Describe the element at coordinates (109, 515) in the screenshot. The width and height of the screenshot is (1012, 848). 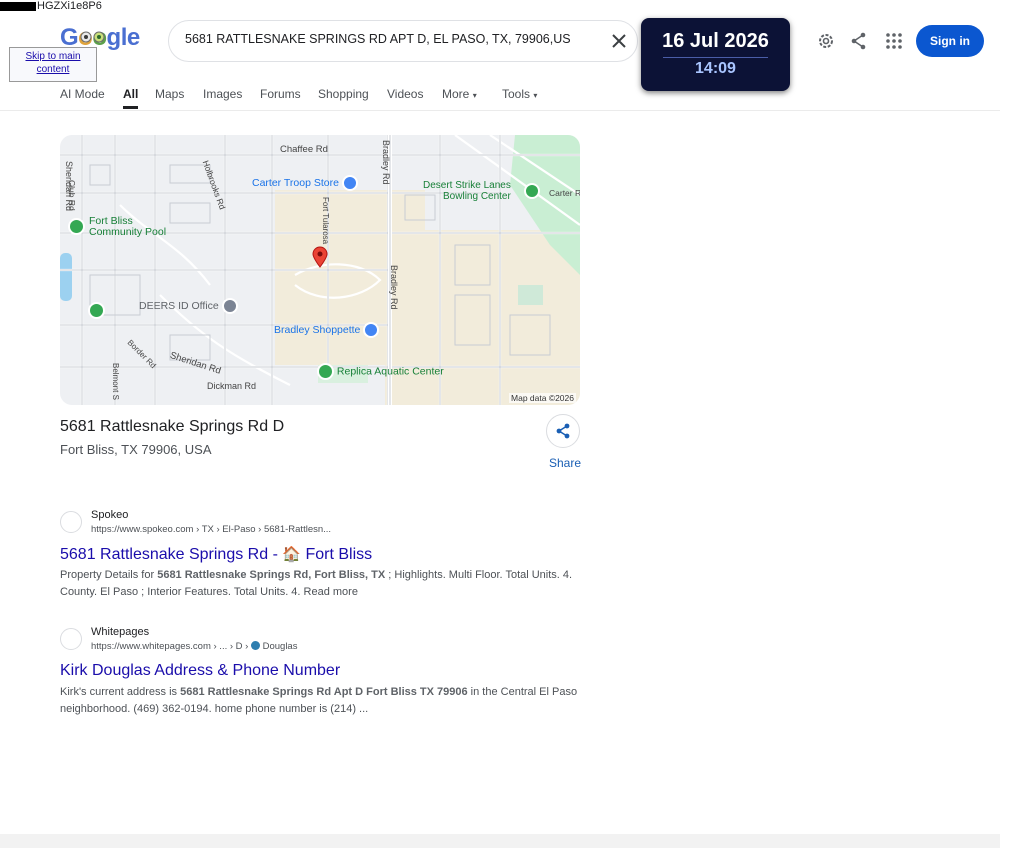
I see `result-site-name: Spokeo` at that location.